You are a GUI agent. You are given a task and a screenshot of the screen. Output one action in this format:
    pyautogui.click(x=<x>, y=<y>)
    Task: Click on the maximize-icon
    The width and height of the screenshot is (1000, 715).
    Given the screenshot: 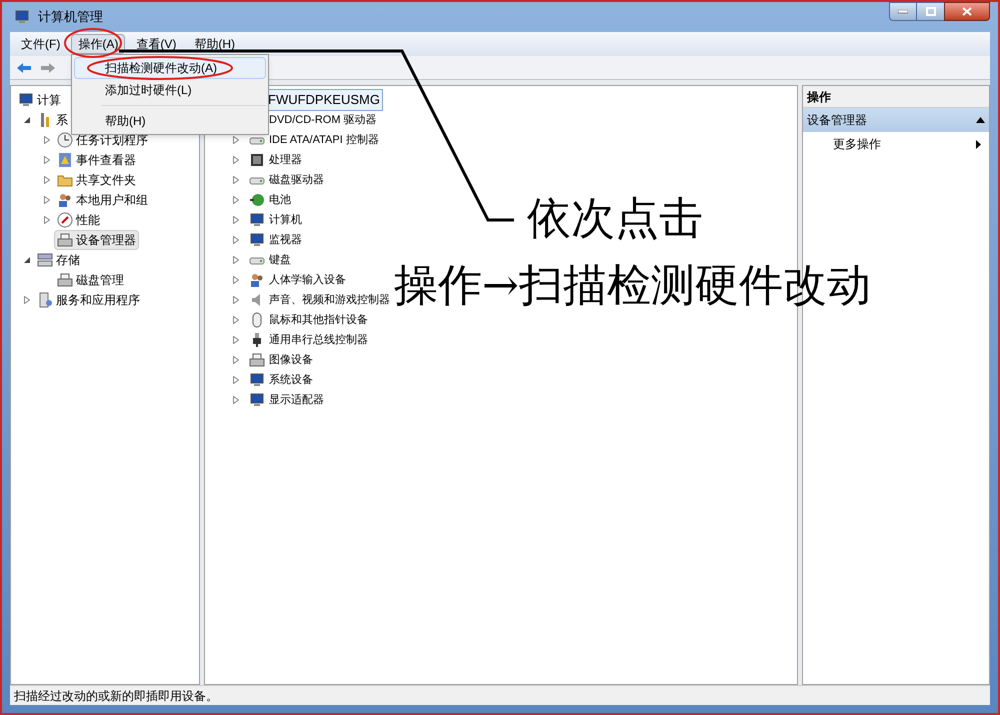 What is the action you would take?
    pyautogui.click(x=931, y=11)
    